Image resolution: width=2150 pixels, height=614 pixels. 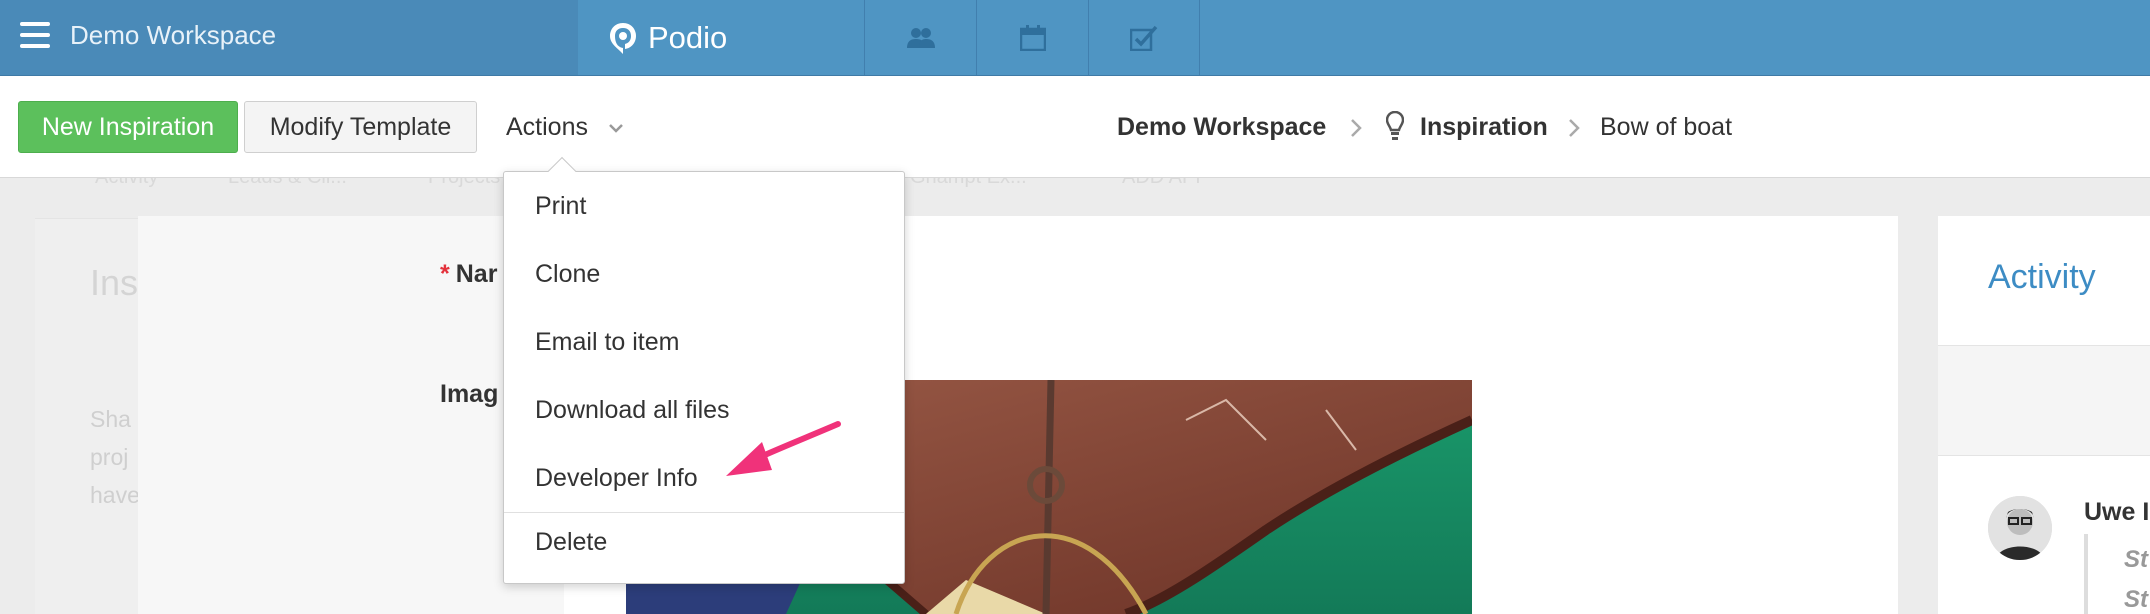 What do you see at coordinates (783, 448) in the screenshot?
I see `annotation-arrow-icon` at bounding box center [783, 448].